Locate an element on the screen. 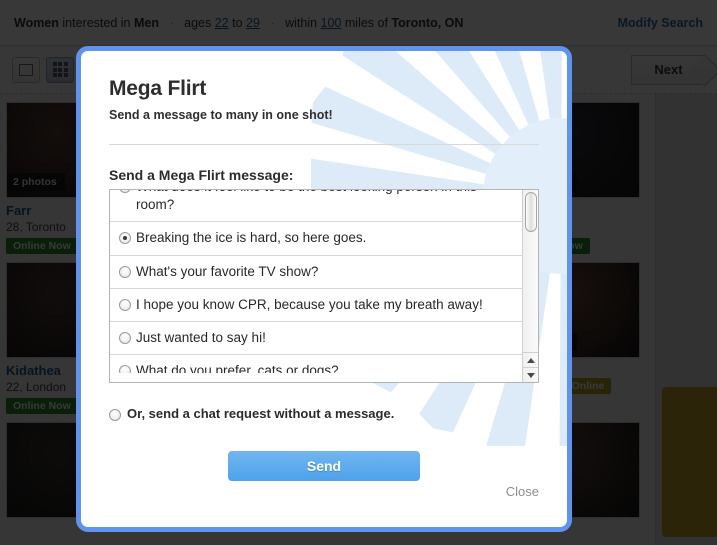  triangle-up-icon is located at coordinates (531, 360).